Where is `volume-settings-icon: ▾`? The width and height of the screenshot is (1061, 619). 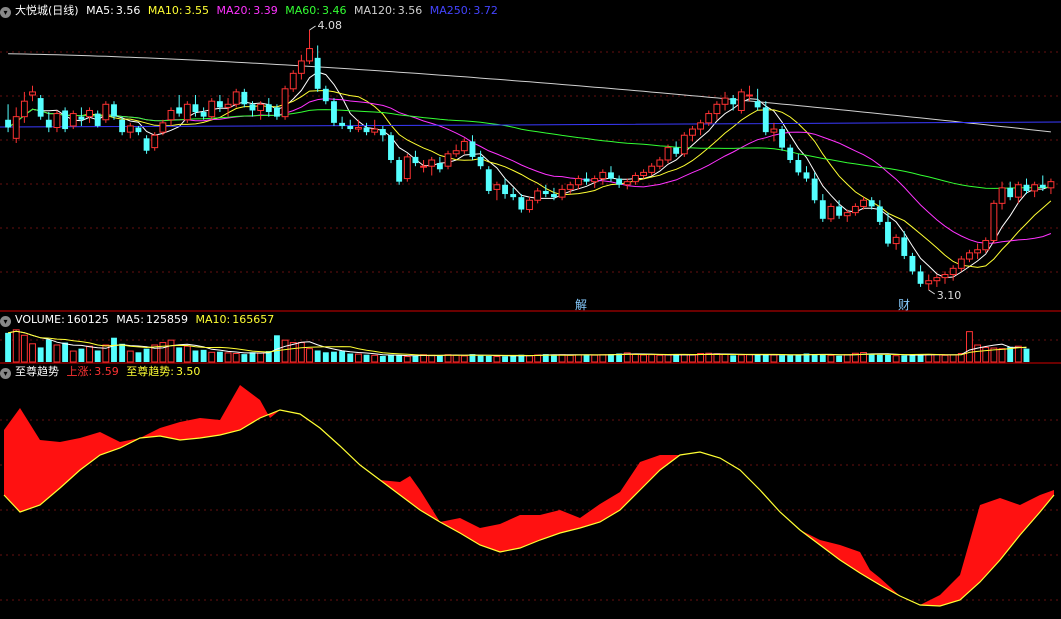 volume-settings-icon: ▾ is located at coordinates (5, 321).